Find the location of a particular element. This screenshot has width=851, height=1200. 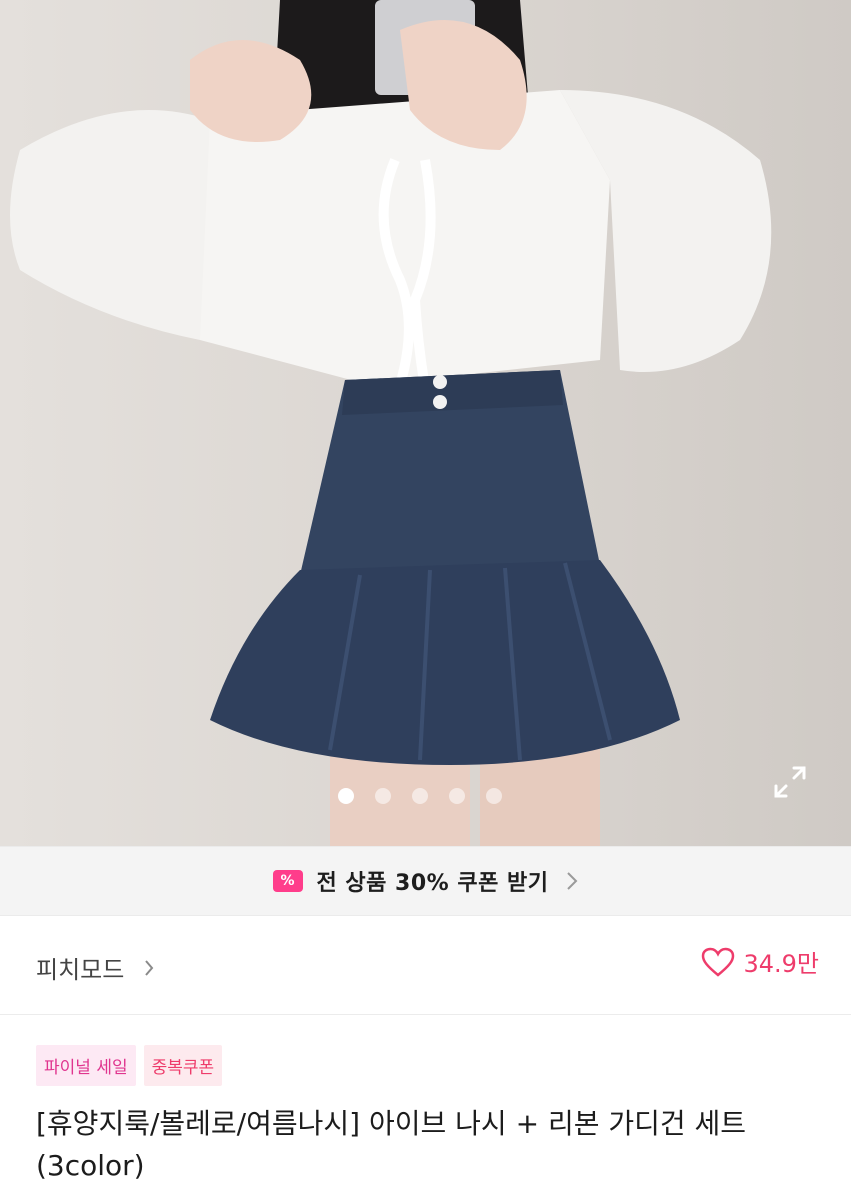

expand-icon is located at coordinates (790, 782).